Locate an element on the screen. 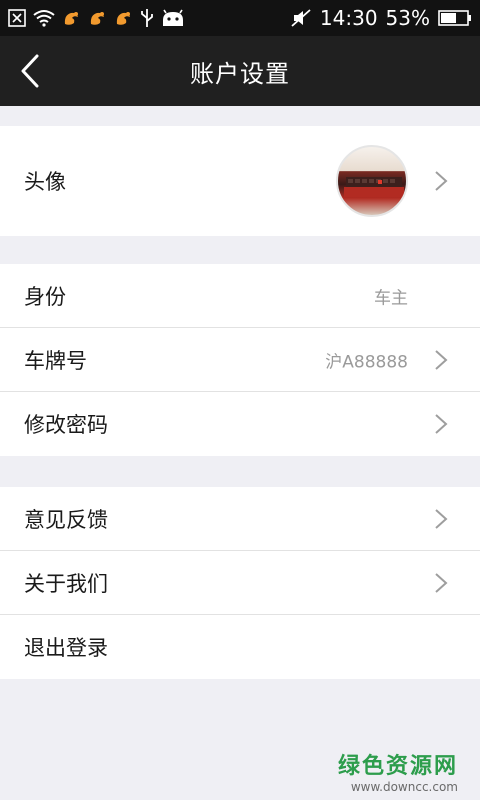  identity-value: 车主 is located at coordinates (391, 298).